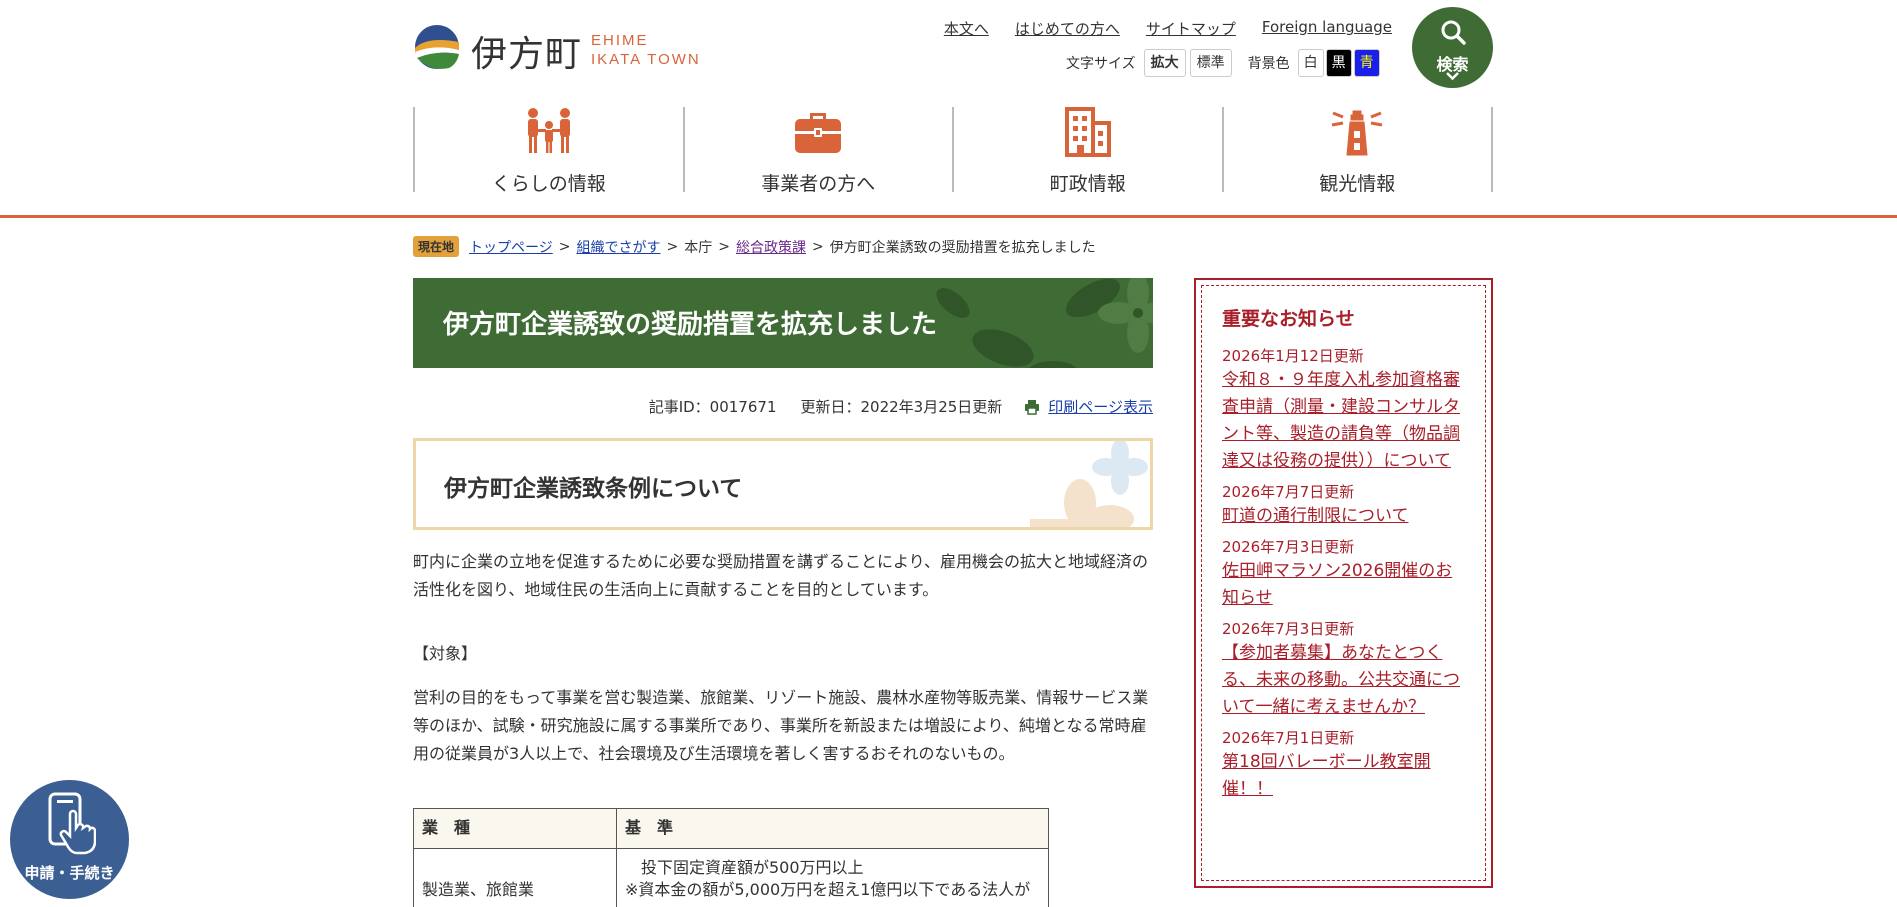 Image resolution: width=1897 pixels, height=907 pixels. I want to click on family-icon, so click(548, 130).